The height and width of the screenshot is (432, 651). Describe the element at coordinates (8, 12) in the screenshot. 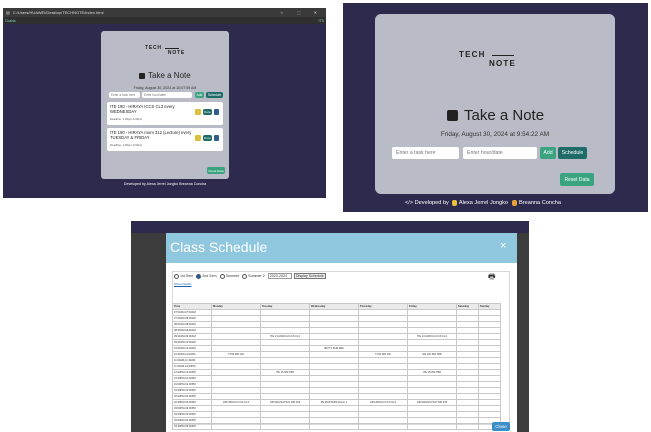

I see `file-icon: ▤` at that location.